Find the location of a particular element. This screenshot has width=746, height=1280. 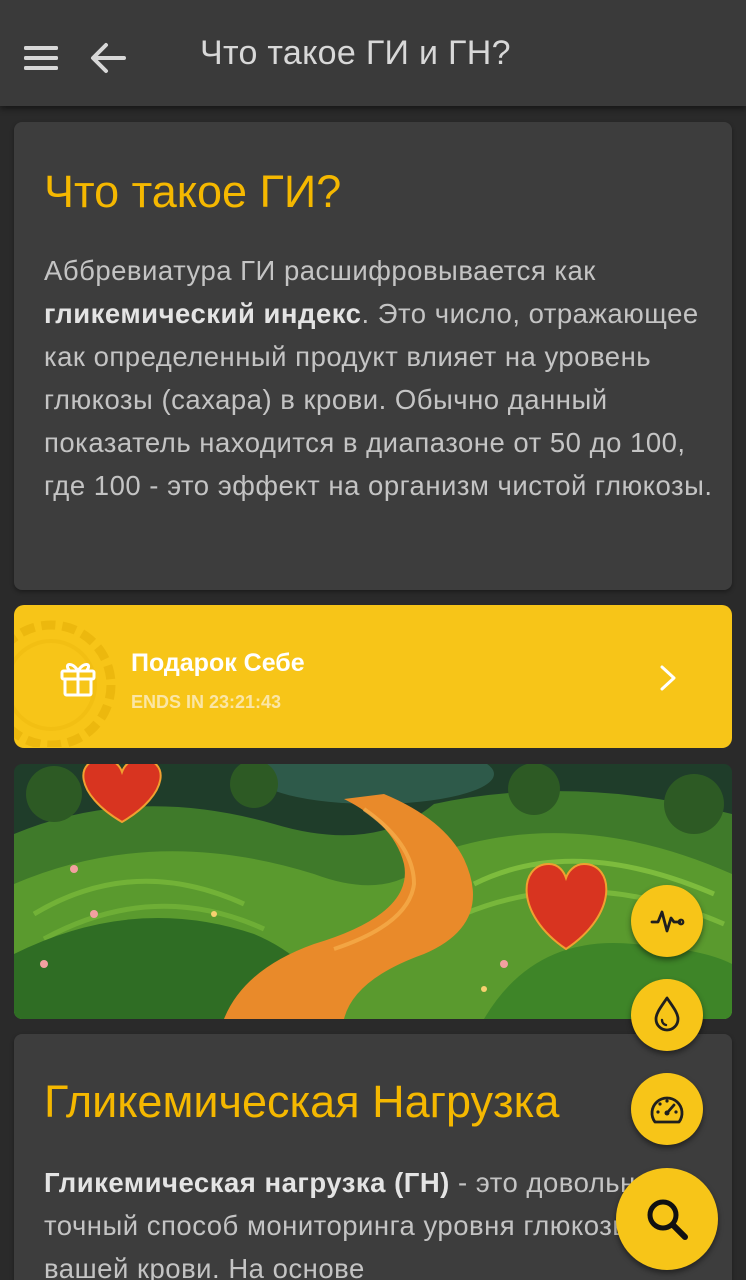

gn-bold-term: Гликемическая нагрузка (ГН) is located at coordinates (247, 1182).